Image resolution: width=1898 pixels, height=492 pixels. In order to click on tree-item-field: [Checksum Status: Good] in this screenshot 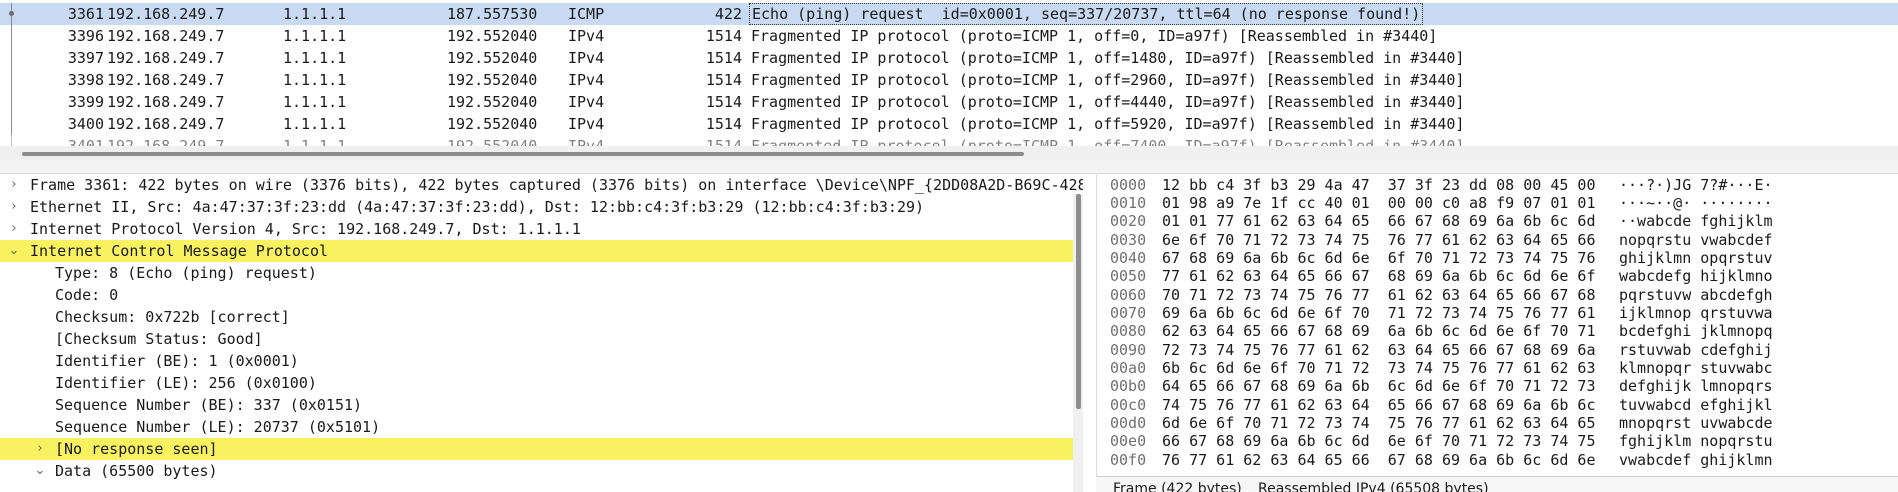, I will do `click(536, 339)`.